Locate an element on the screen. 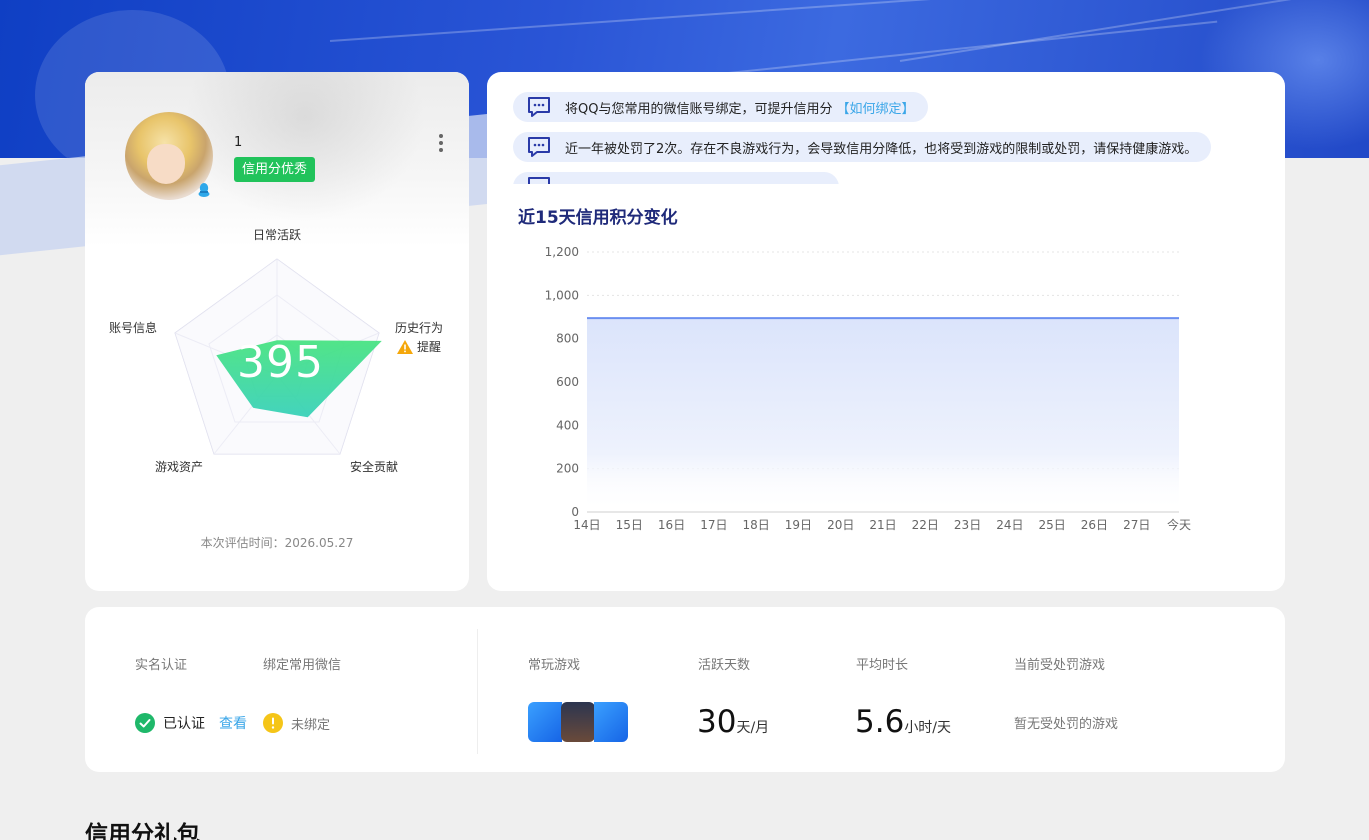 This screenshot has width=1369, height=840. active-days-unit: 天/月 is located at coordinates (753, 728).